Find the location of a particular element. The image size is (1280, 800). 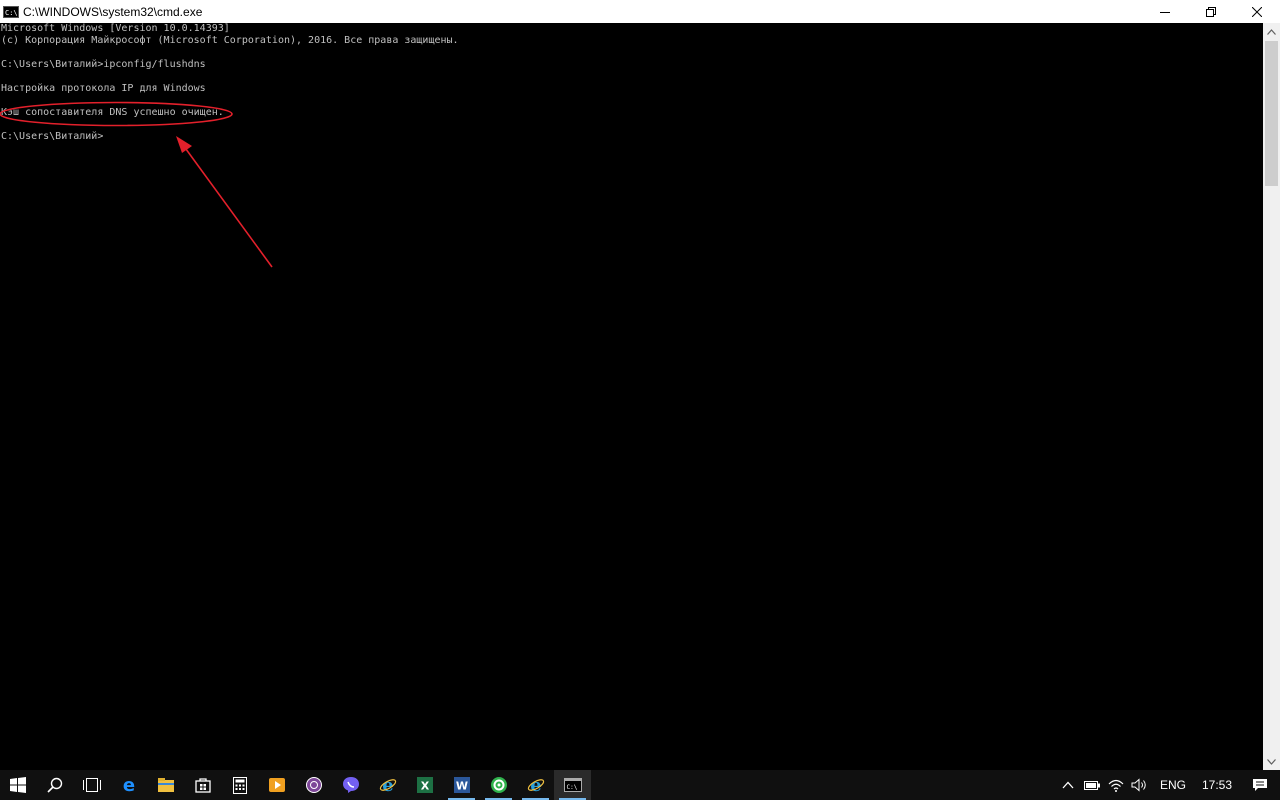

taskbar-app-tor is located at coordinates (313, 785).